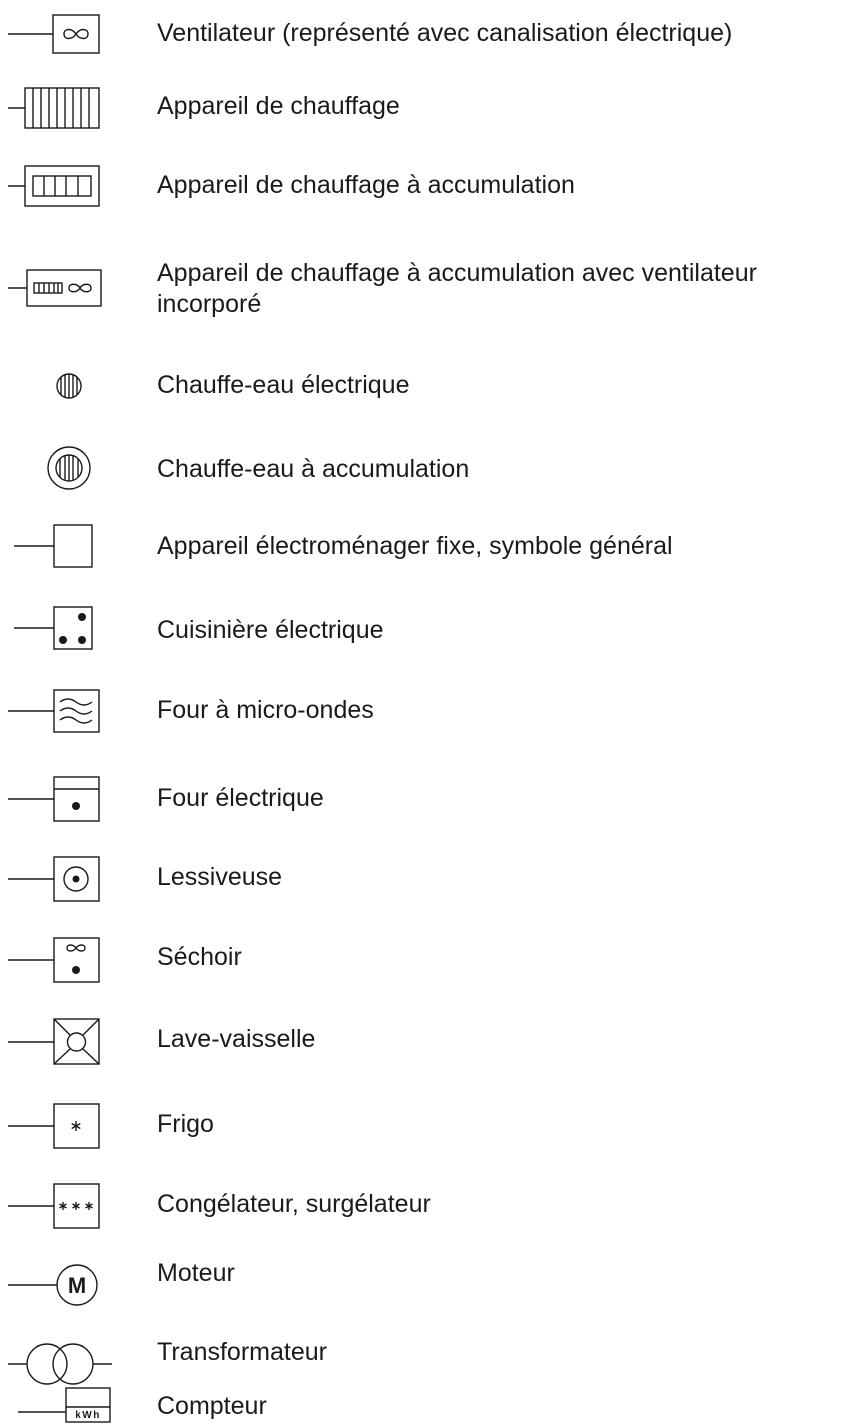 This screenshot has height=1424, width=846. What do you see at coordinates (313, 469) in the screenshot?
I see `legend-label: Chauffe-eau à accumulation` at bounding box center [313, 469].